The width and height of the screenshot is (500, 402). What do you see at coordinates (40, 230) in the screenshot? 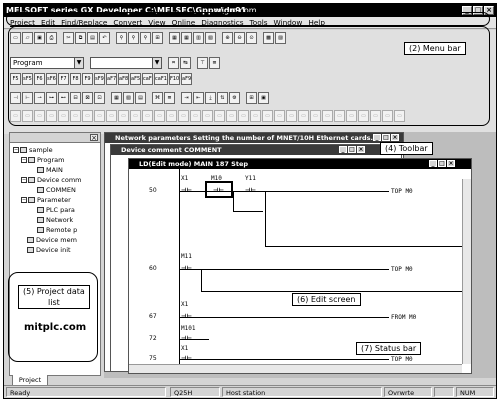
I see `remote-icon` at bounding box center [40, 230].